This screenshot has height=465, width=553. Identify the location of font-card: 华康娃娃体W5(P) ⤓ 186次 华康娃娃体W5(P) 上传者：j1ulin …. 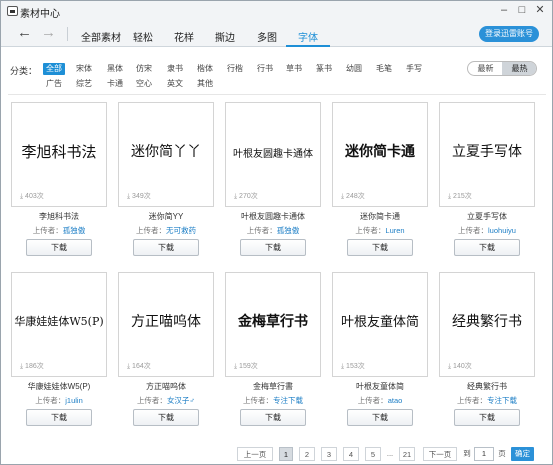
(59, 352).